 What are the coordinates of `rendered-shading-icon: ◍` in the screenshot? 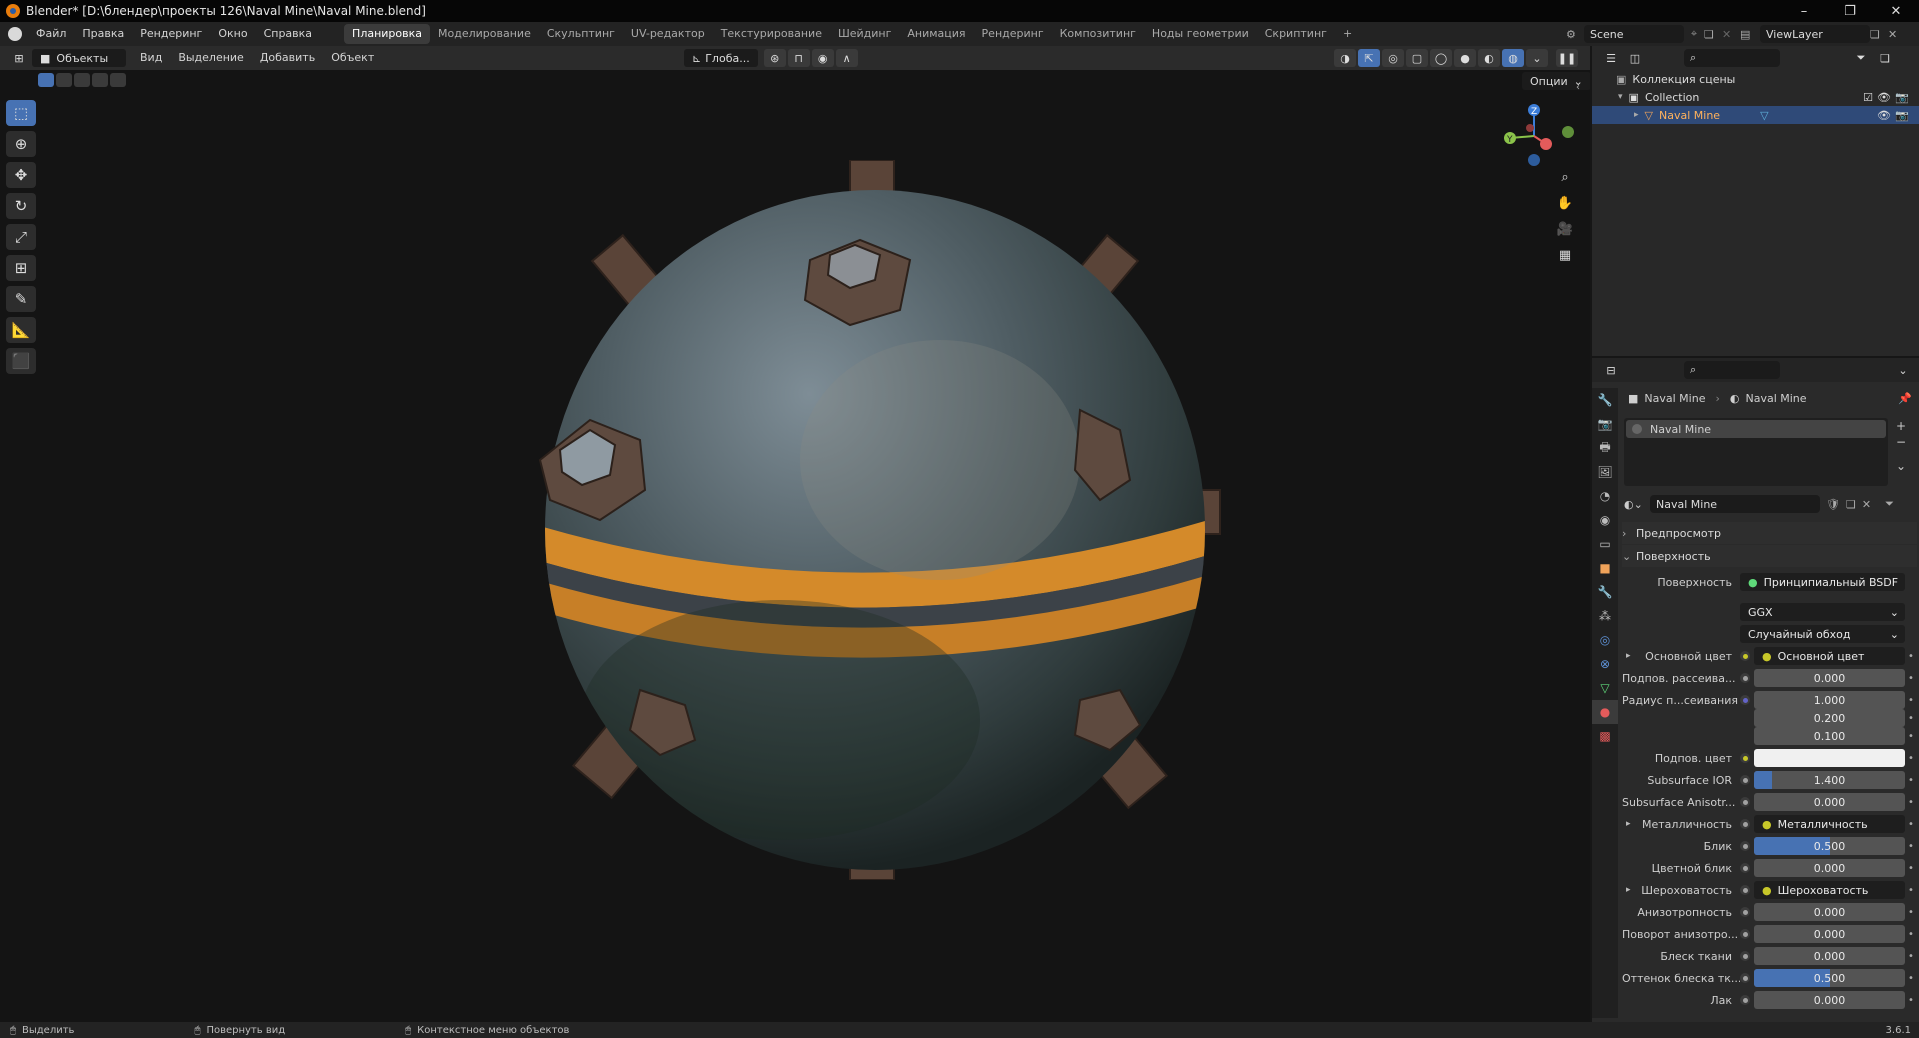 It's located at (1513, 58).